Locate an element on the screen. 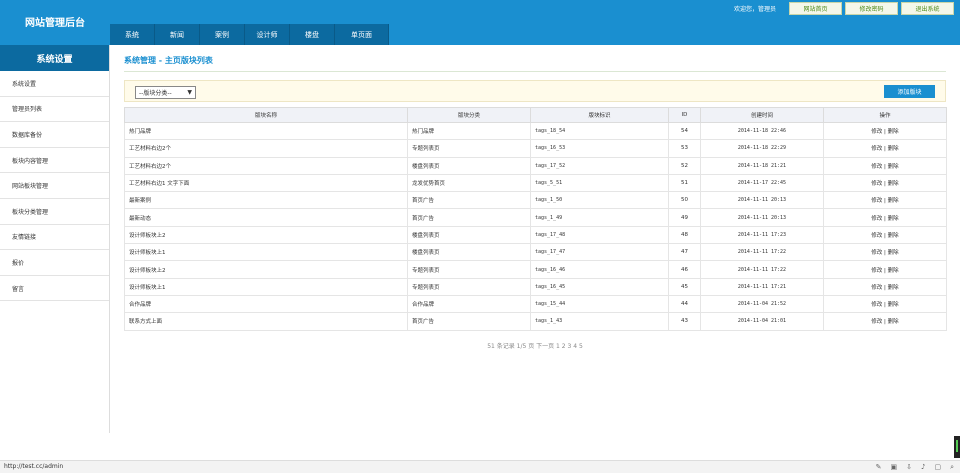  sidebar-item-friend-links: 友情链接 is located at coordinates (54, 238).